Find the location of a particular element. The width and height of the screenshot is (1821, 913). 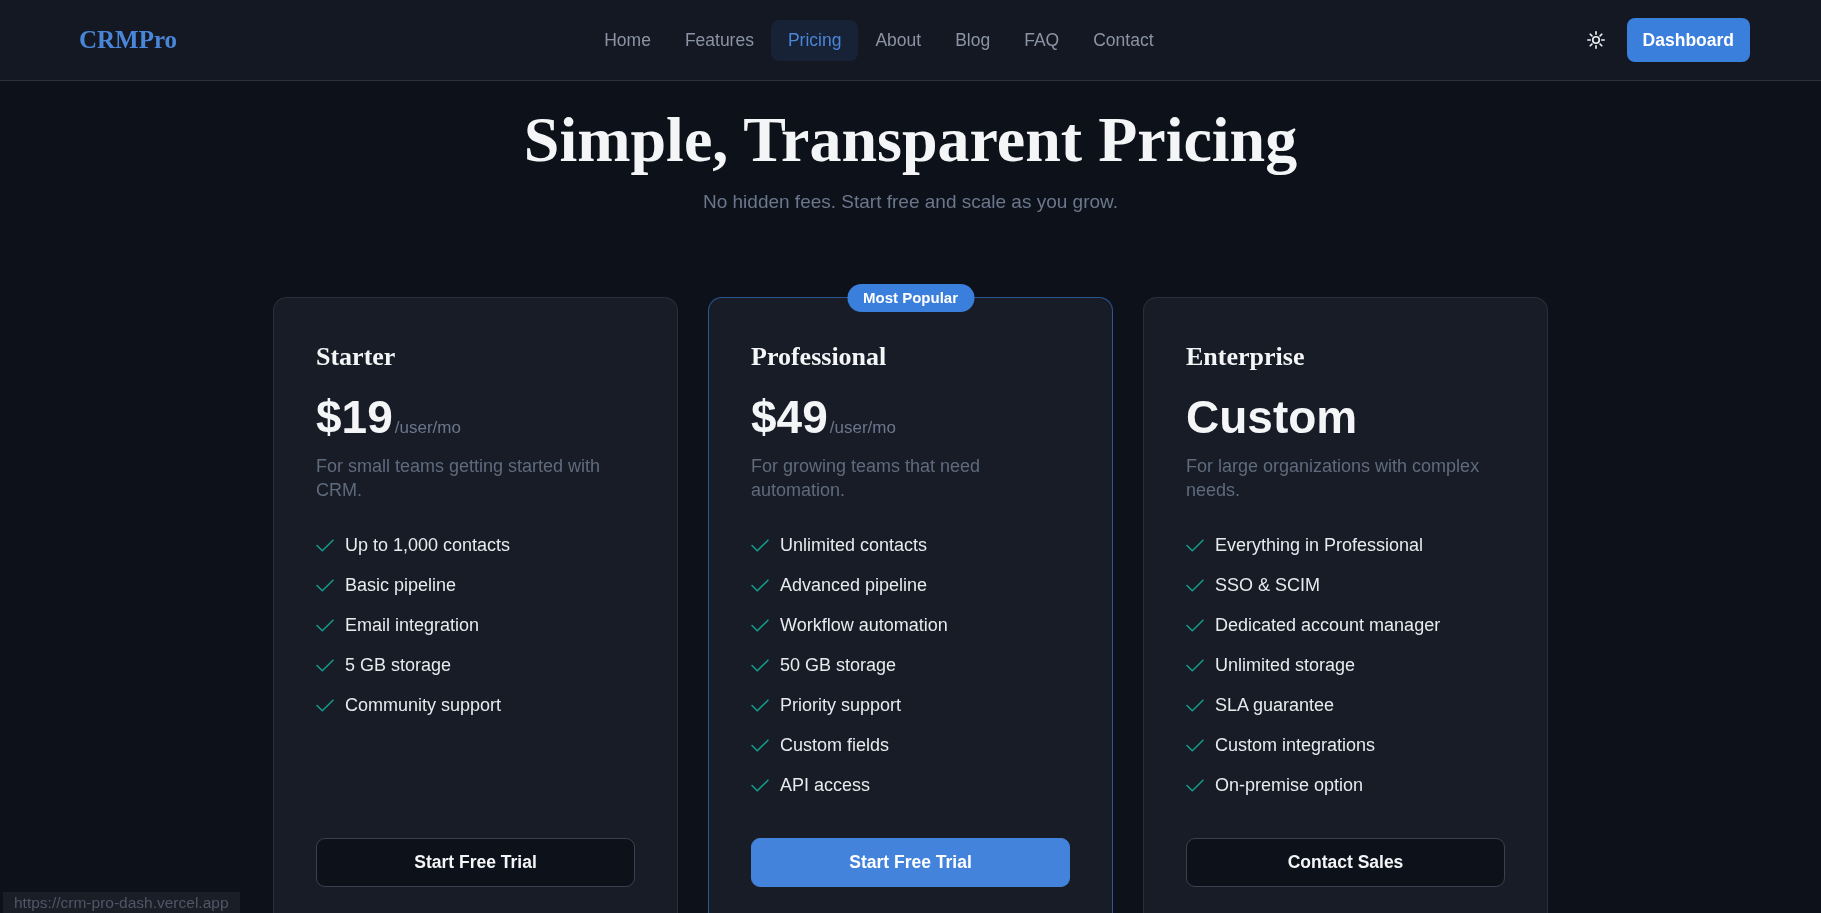

nav-link: Features is located at coordinates (719, 40).